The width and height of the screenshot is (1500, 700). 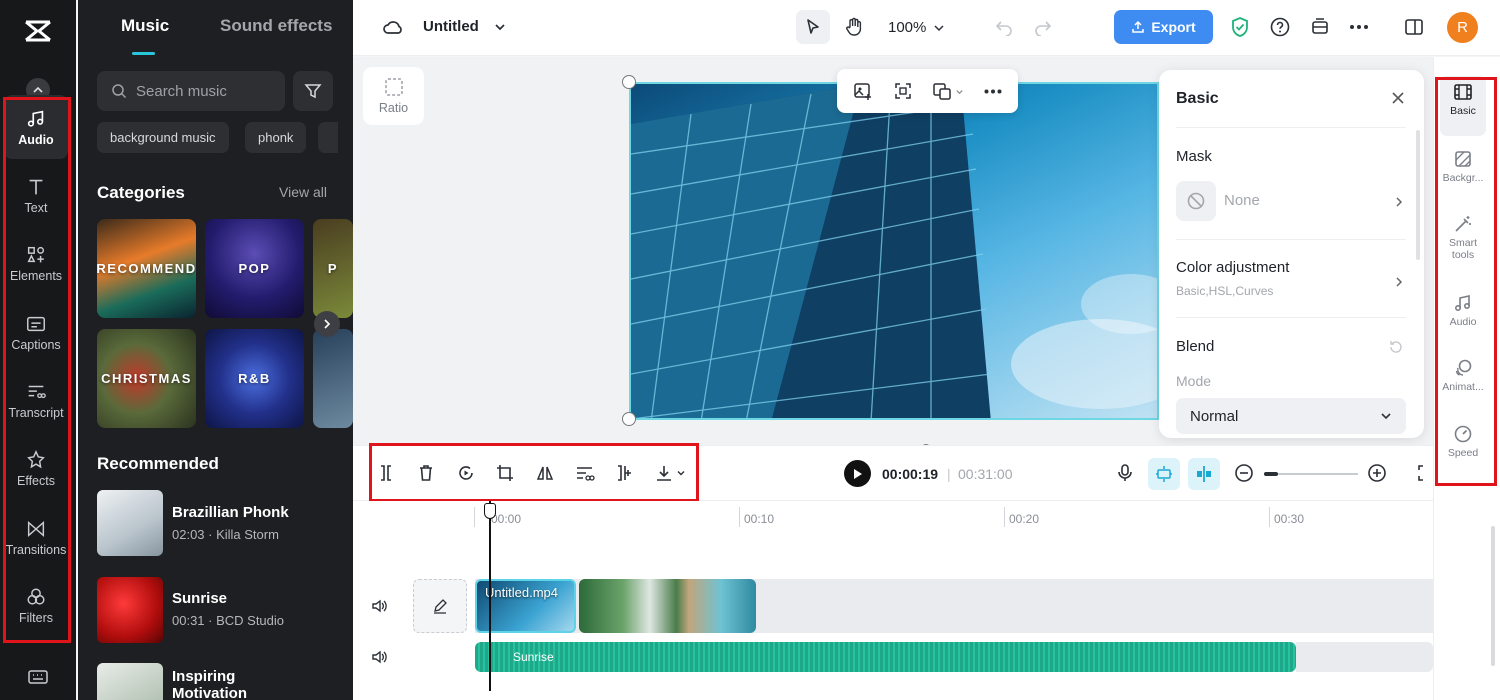 What do you see at coordinates (854, 27) in the screenshot?
I see `hand-tool-button` at bounding box center [854, 27].